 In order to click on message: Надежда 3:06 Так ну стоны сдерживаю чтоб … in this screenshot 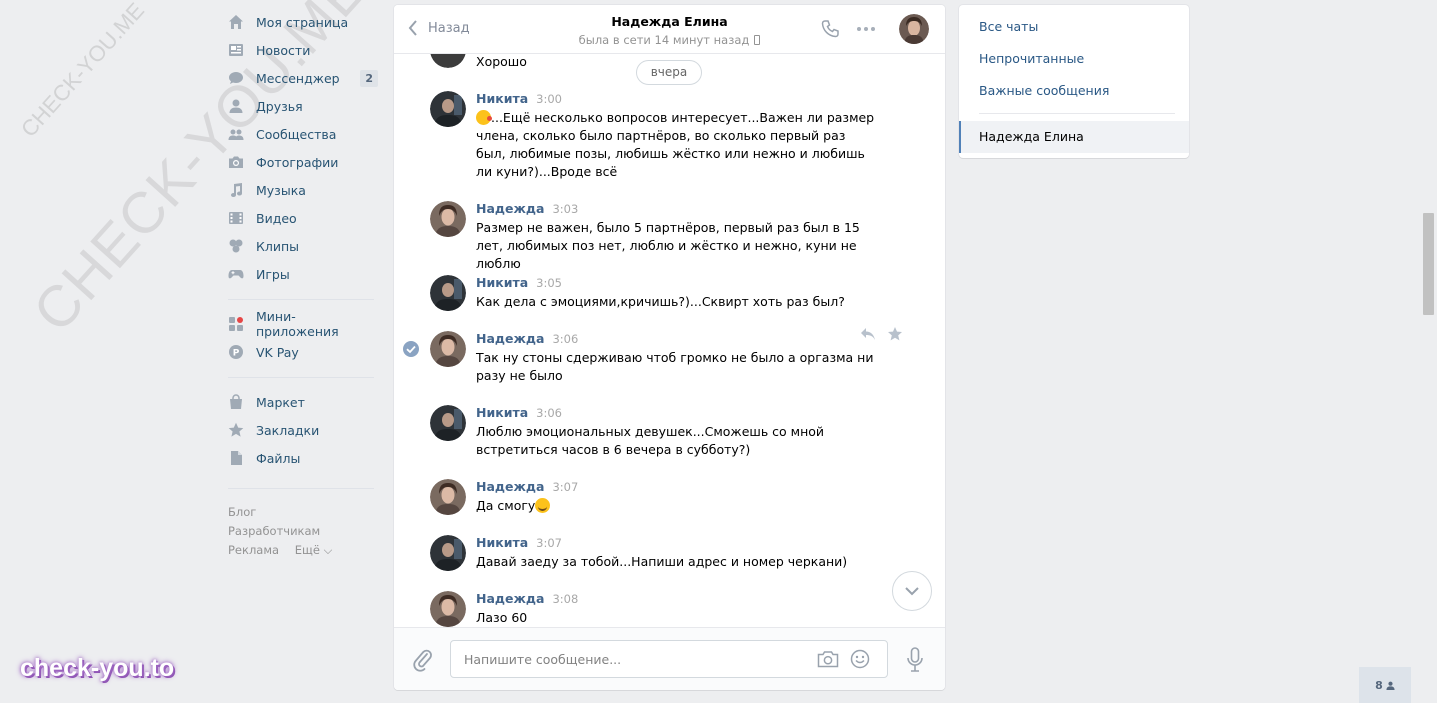, I will do `click(670, 361)`.